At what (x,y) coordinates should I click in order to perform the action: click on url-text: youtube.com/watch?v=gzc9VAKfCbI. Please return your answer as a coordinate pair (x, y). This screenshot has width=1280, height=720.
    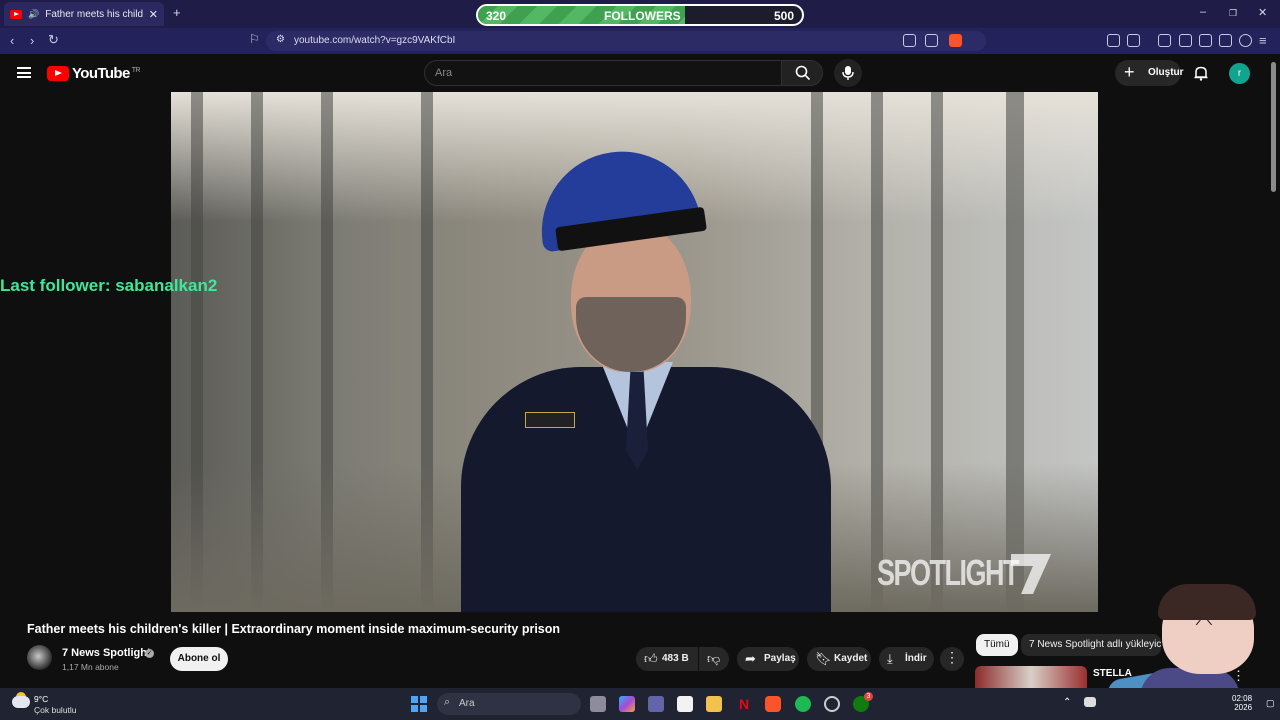
    Looking at the image, I should click on (375, 40).